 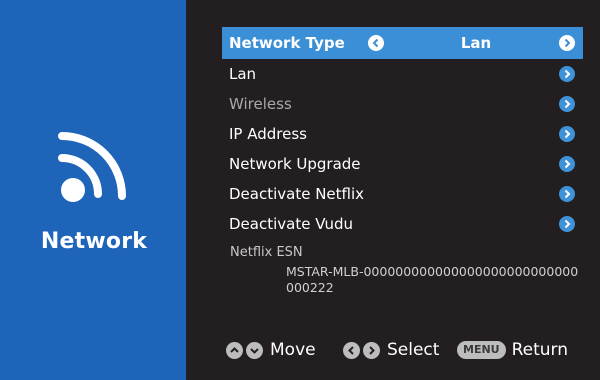 I want to click on menu-item-label: Network Type, so click(x=287, y=43).